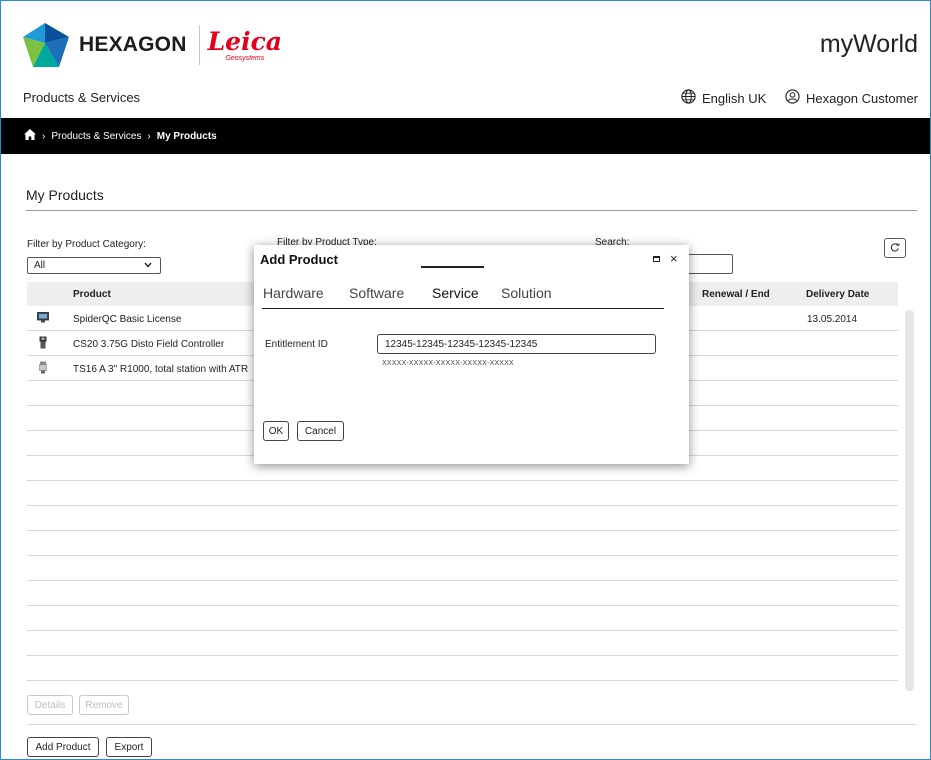  Describe the element at coordinates (448, 363) in the screenshot. I see `entitlement-format-hint: XXXXX-XXXXX-XXXXX-XXXXX-XXXXX` at that location.